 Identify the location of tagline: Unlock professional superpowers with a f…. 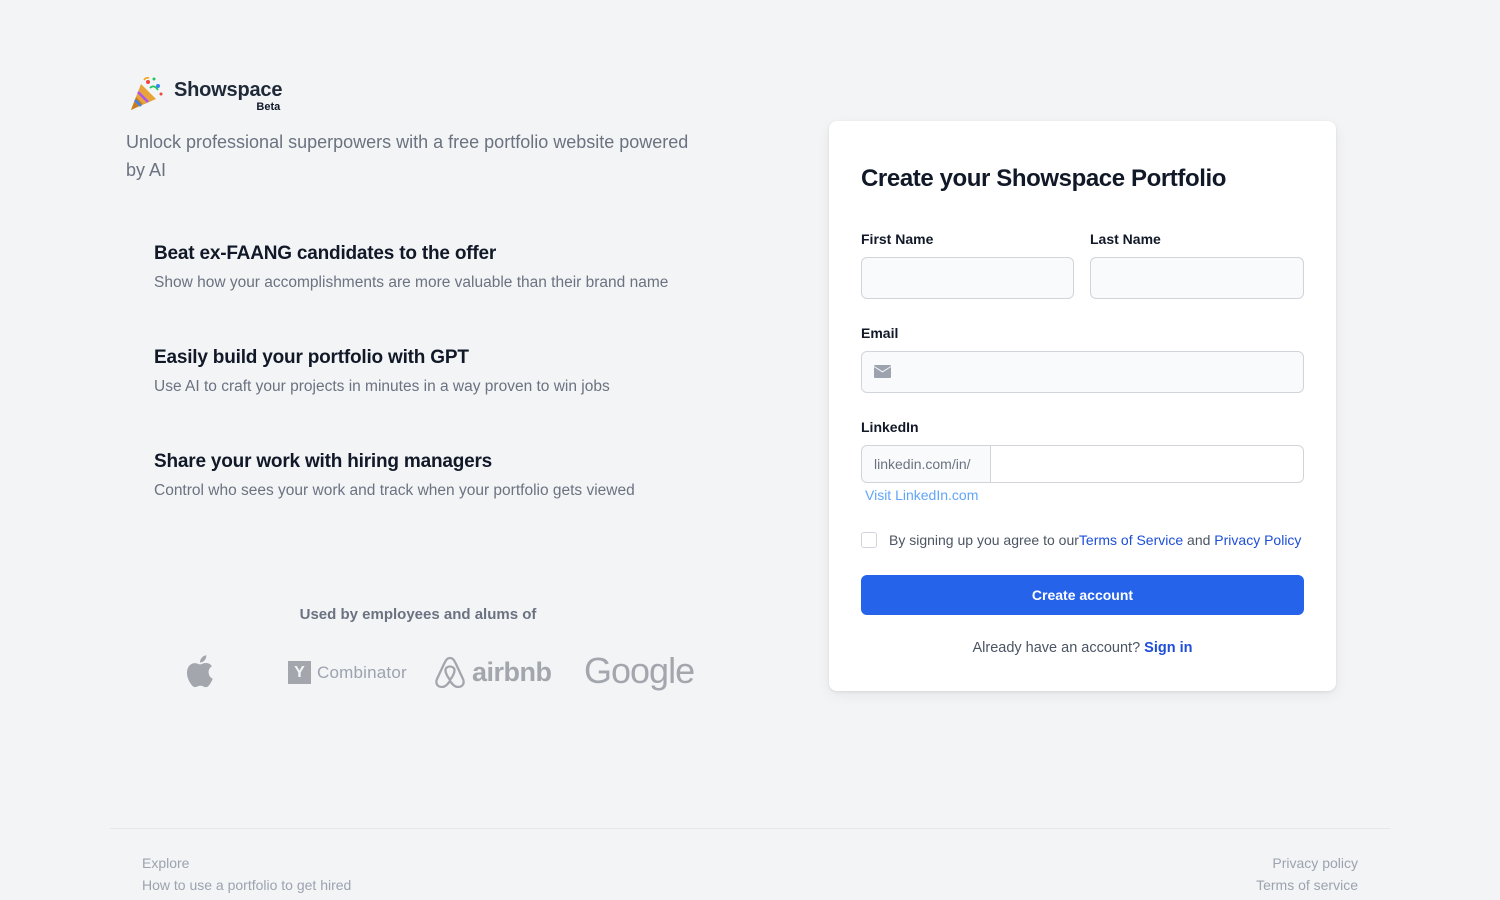
(407, 156).